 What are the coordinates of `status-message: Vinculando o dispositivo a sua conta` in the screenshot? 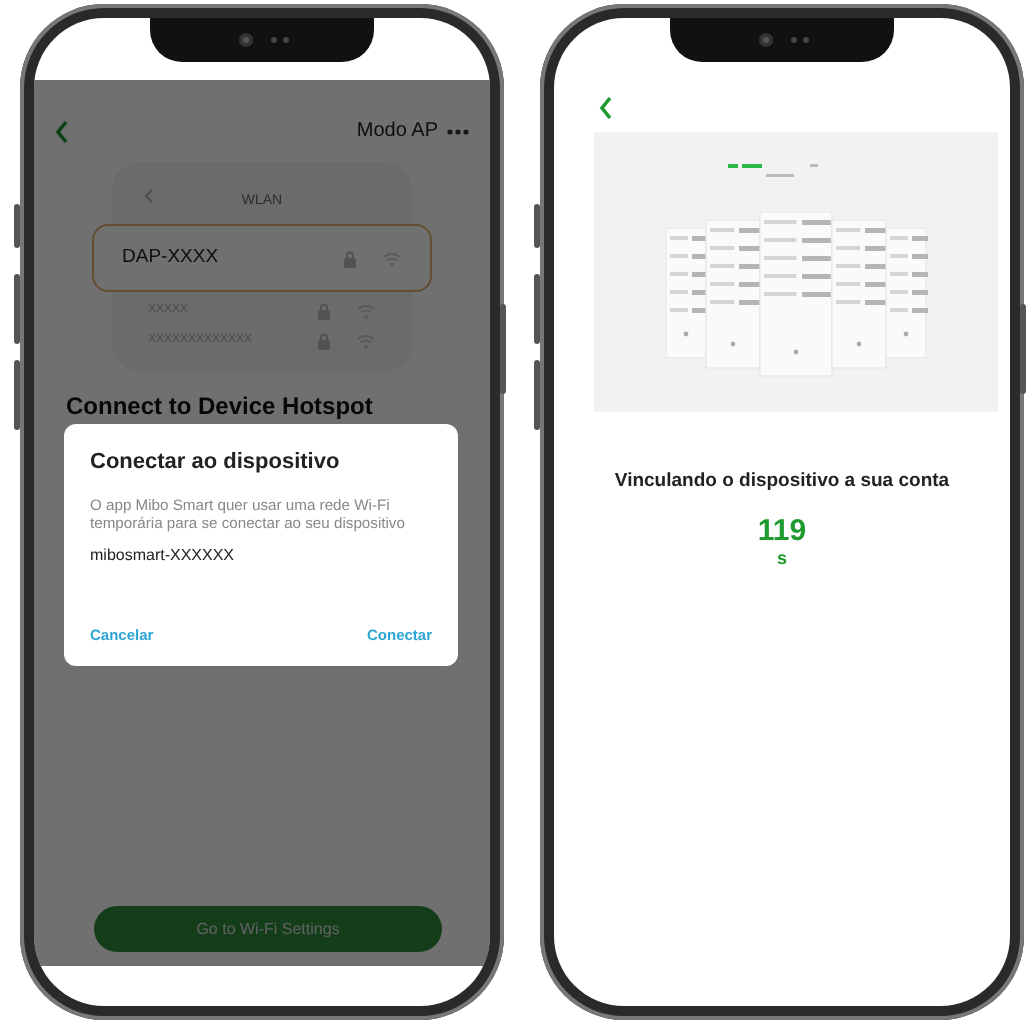 It's located at (782, 482).